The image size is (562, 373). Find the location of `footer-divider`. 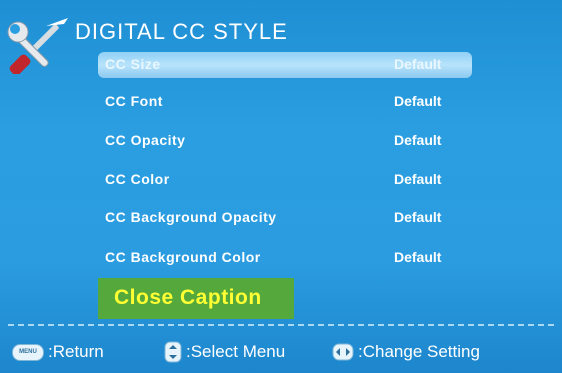

footer-divider is located at coordinates (281, 325).